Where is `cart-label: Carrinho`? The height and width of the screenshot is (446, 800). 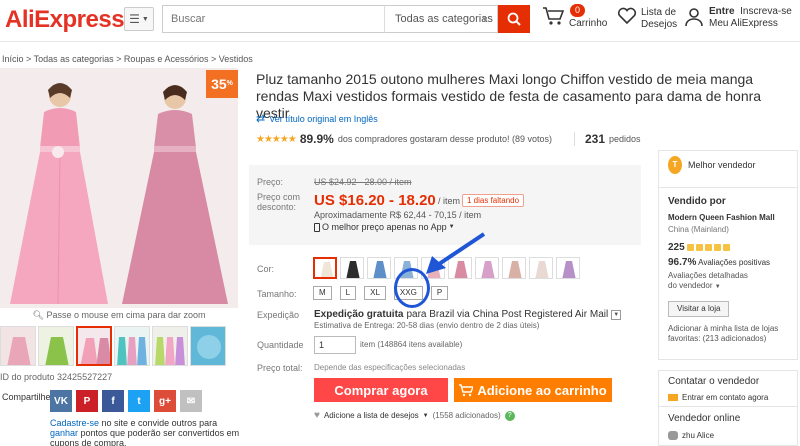
cart-label: Carrinho is located at coordinates (588, 23).